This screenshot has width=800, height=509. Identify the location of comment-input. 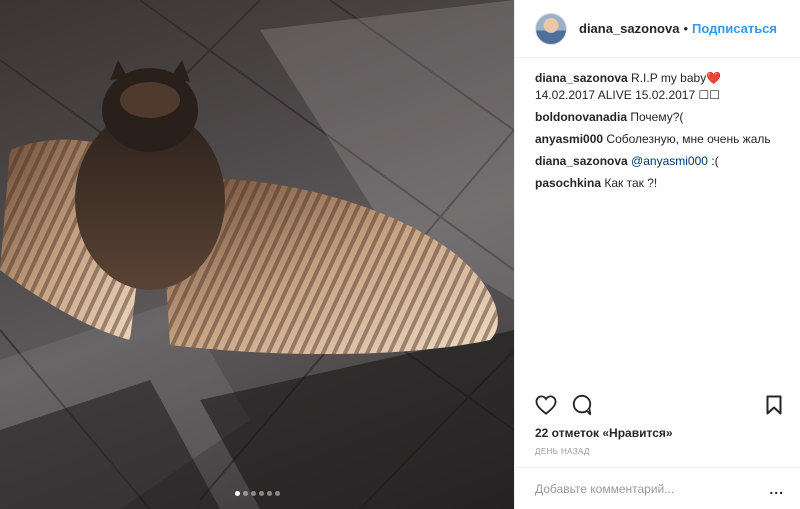
(652, 488).